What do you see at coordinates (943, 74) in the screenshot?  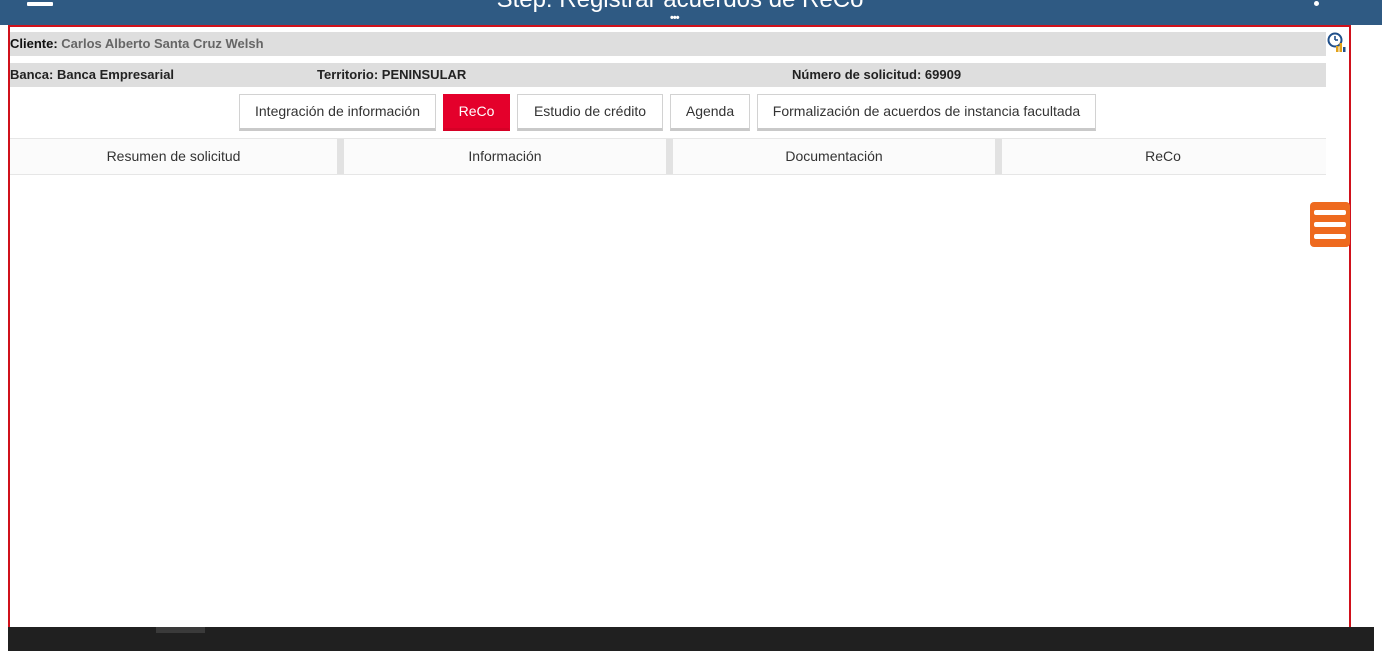 I see `solicitud-value: 69909` at bounding box center [943, 74].